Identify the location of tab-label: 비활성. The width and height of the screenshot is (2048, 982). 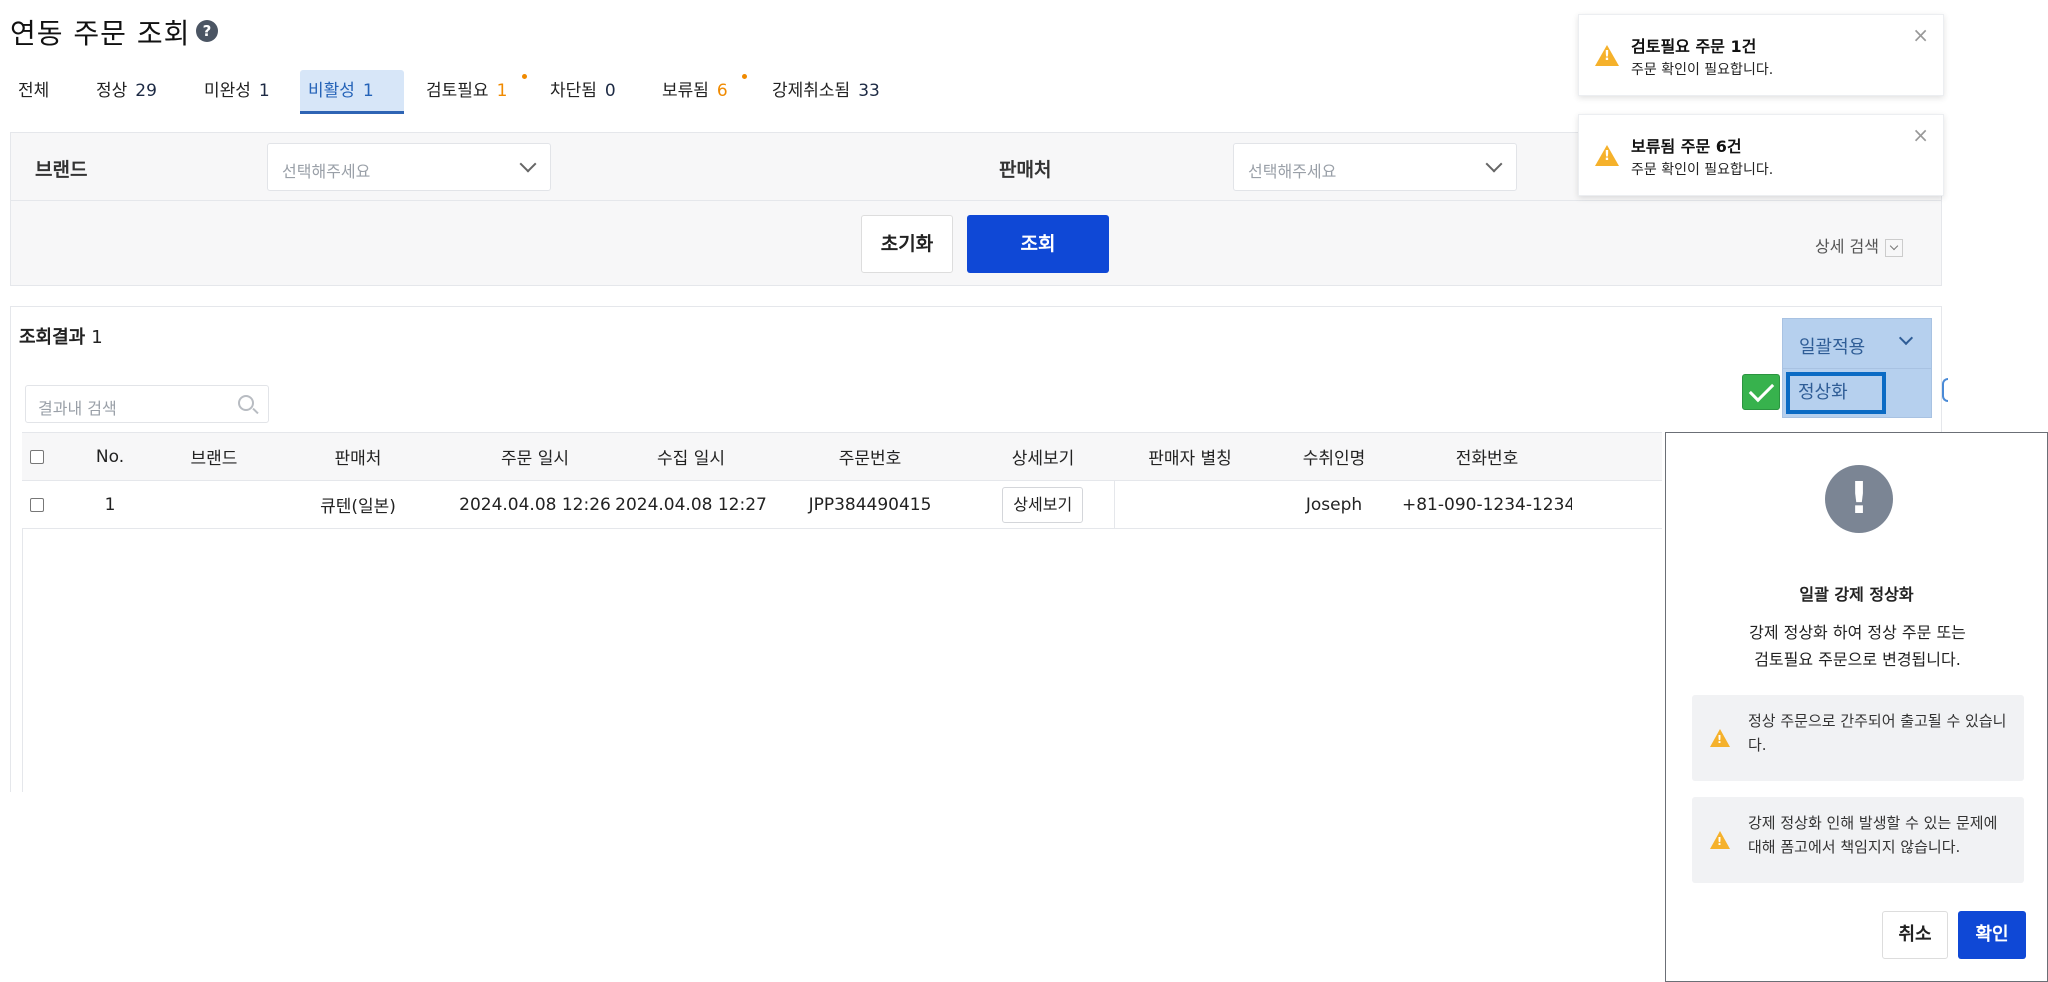
(331, 91).